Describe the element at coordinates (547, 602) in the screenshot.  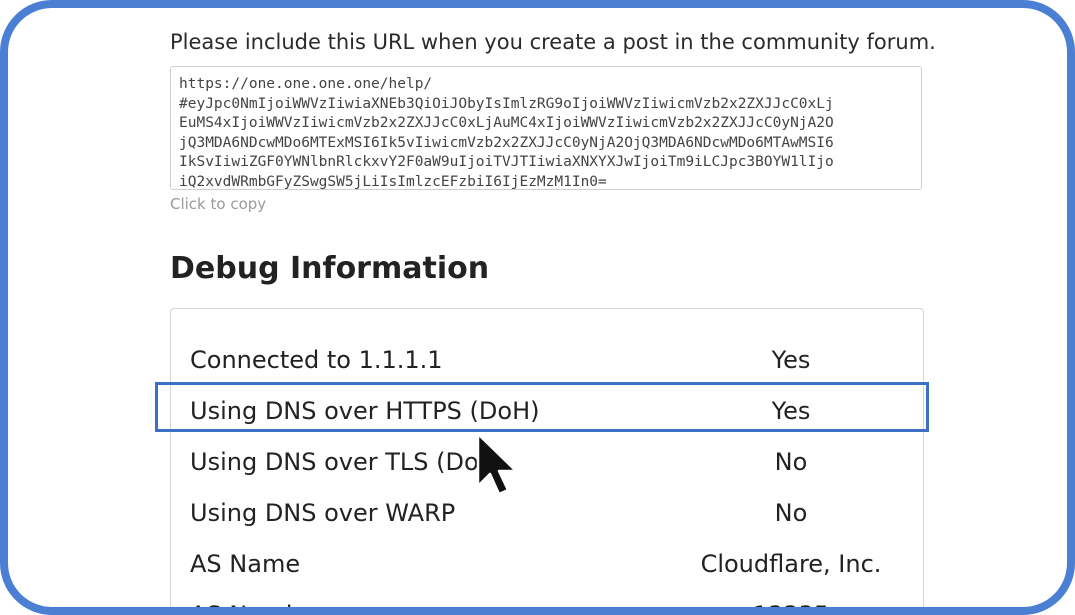
I see `debug-row-as-number: AS Number 13335` at that location.